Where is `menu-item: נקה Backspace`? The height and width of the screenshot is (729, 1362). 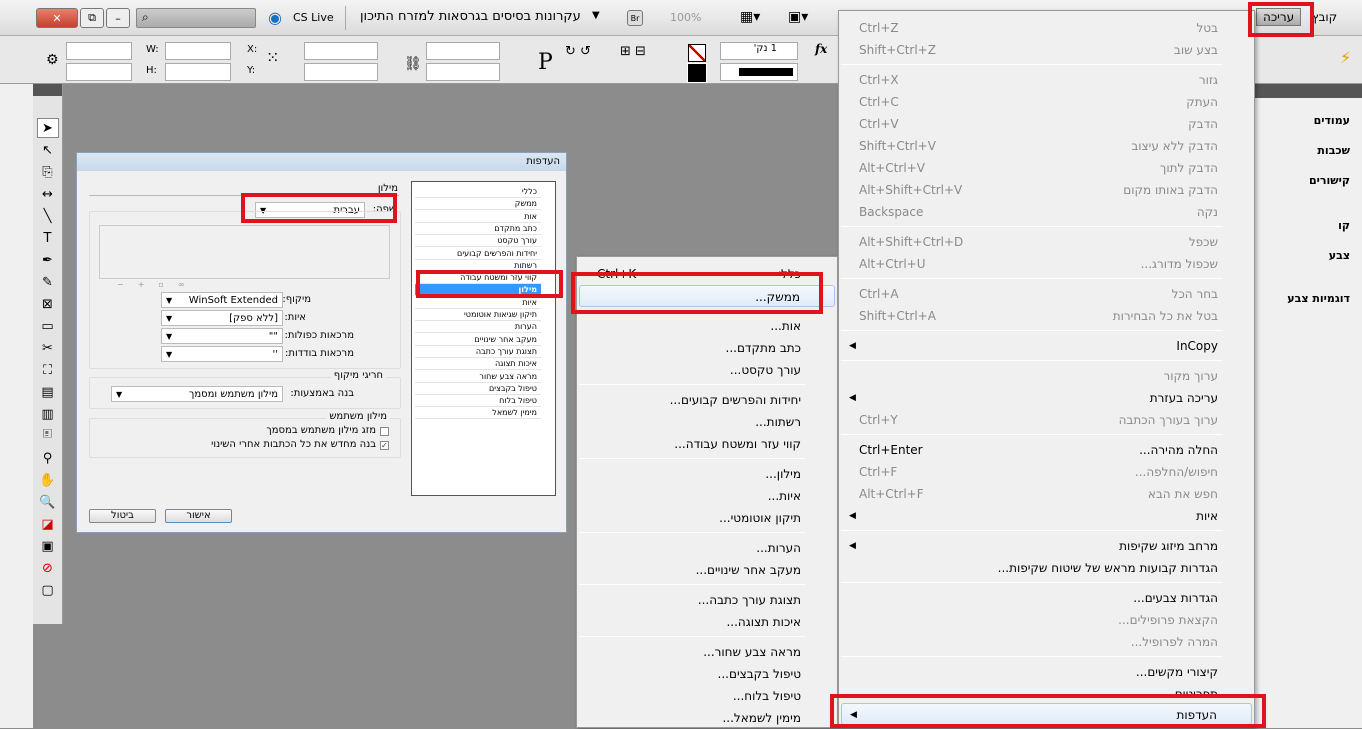
menu-item: נקה Backspace is located at coordinates (1046, 212).